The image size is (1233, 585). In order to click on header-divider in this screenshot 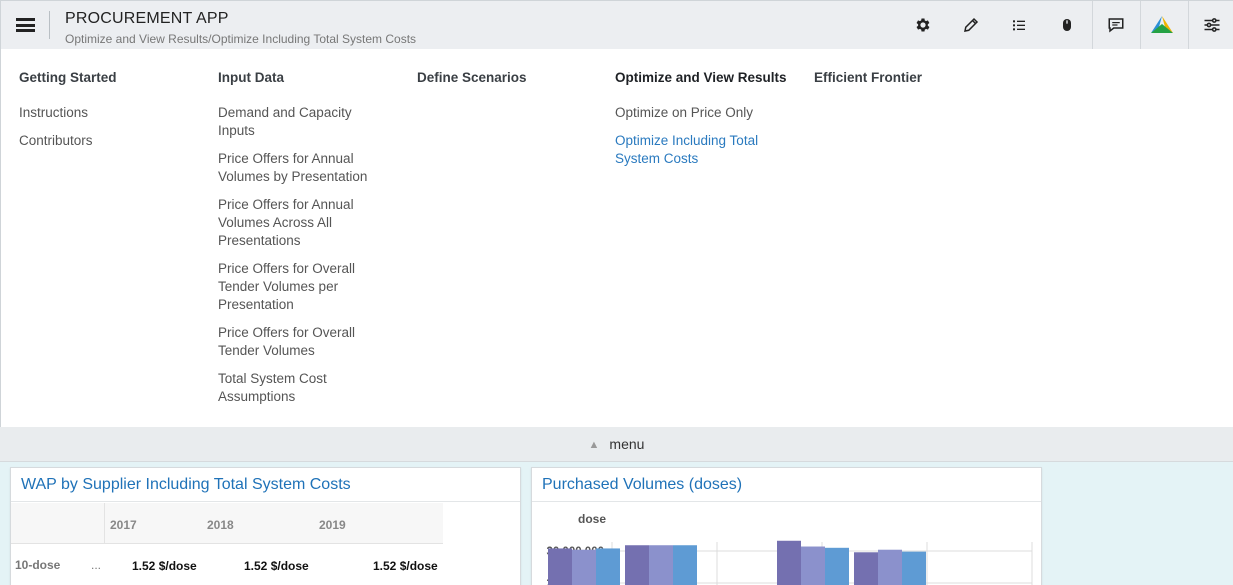, I will do `click(49, 25)`.